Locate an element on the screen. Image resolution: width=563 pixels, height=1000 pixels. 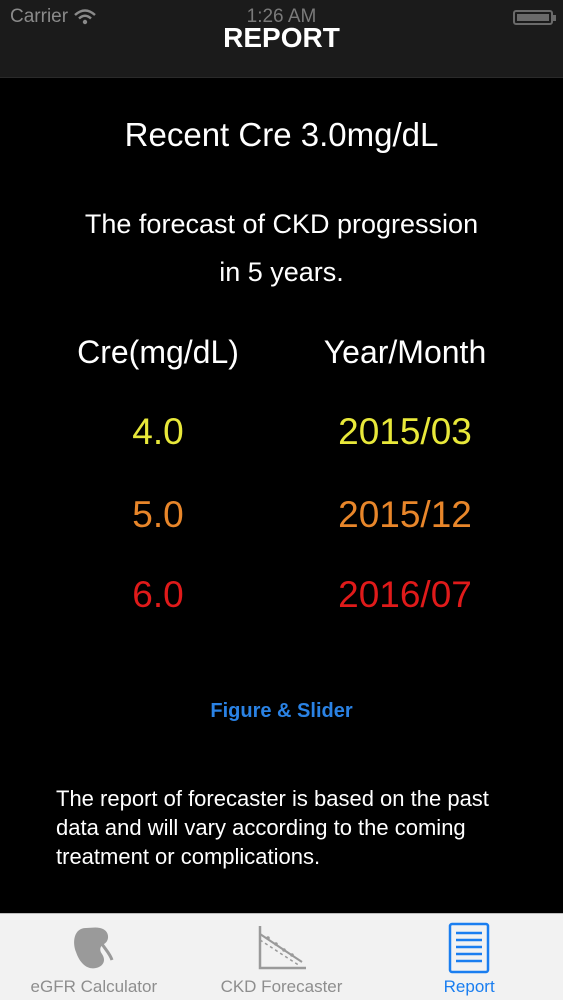
kidney-icon is located at coordinates (93, 948).